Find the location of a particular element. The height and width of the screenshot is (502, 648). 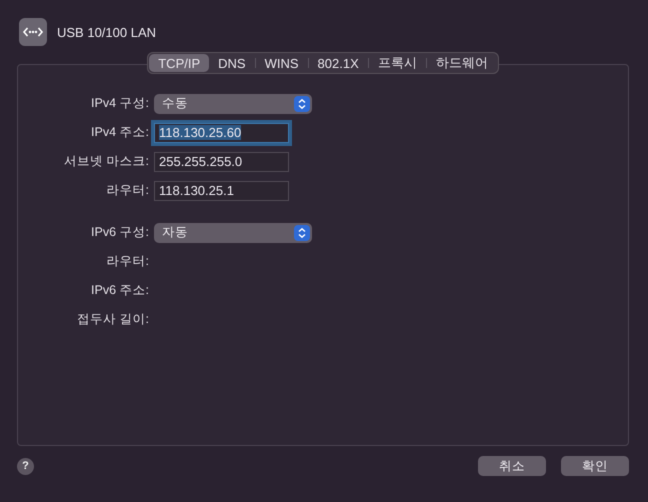

input-field: 118.130.25.1 is located at coordinates (221, 190).